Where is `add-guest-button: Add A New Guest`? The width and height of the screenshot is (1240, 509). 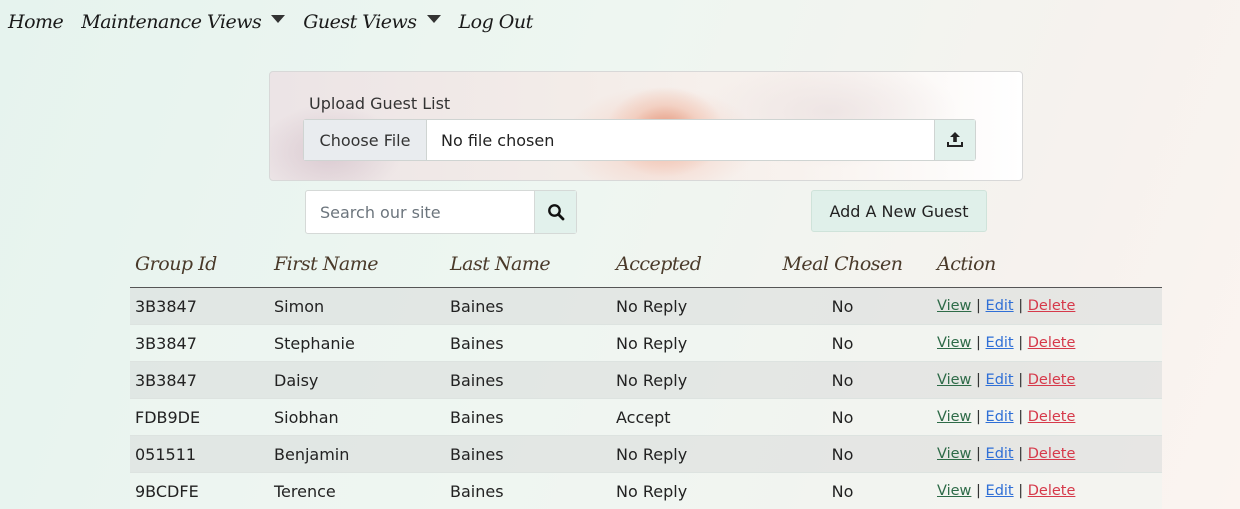
add-guest-button: Add A New Guest is located at coordinates (899, 211).